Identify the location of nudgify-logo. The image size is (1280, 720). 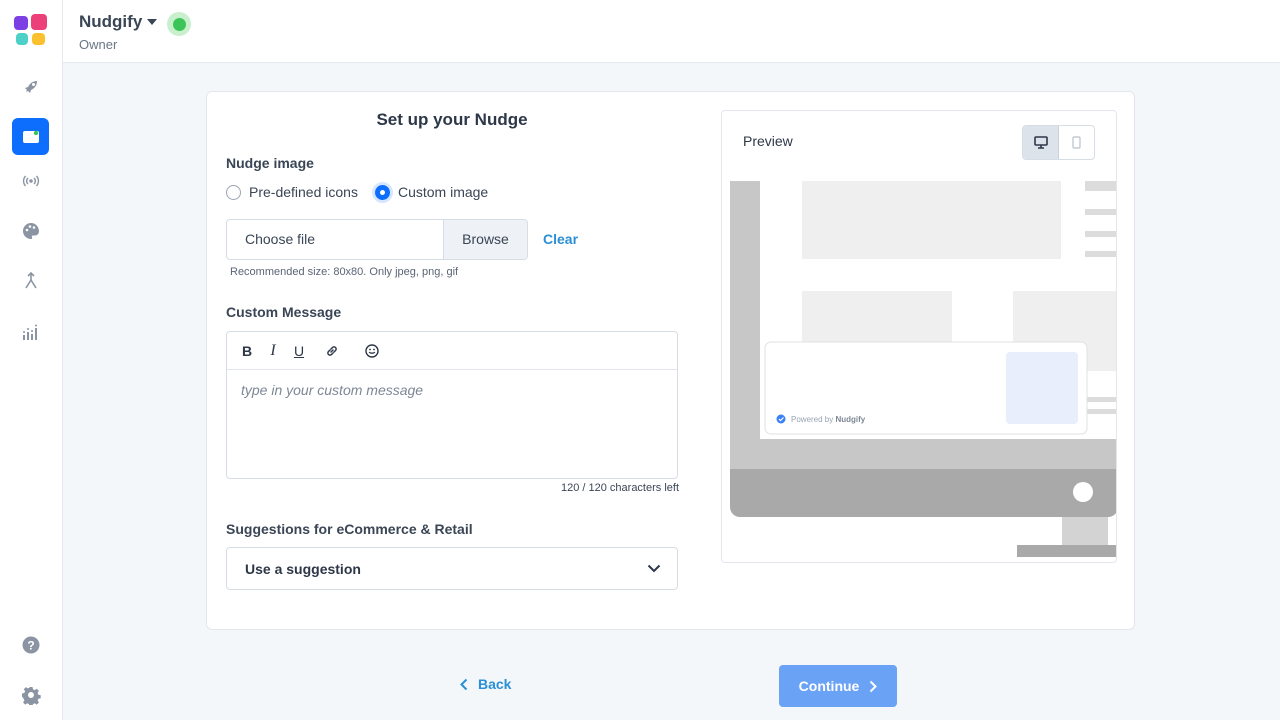
(31, 31).